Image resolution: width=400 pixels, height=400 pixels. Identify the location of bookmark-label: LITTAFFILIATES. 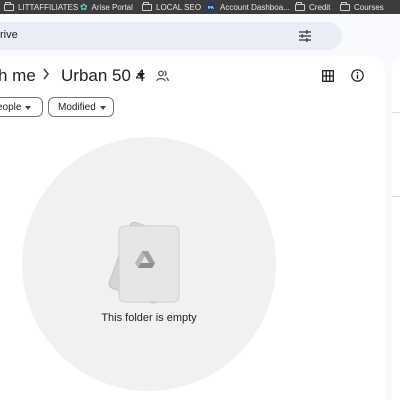
(48, 7).